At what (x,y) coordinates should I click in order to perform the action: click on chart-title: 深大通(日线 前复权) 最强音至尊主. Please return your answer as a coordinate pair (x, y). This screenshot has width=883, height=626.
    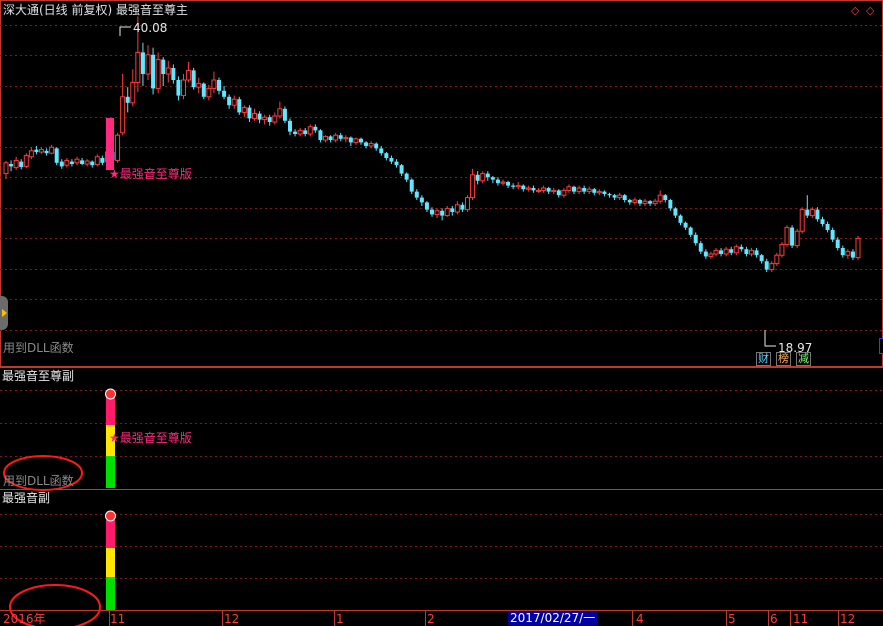
    Looking at the image, I should click on (95, 10).